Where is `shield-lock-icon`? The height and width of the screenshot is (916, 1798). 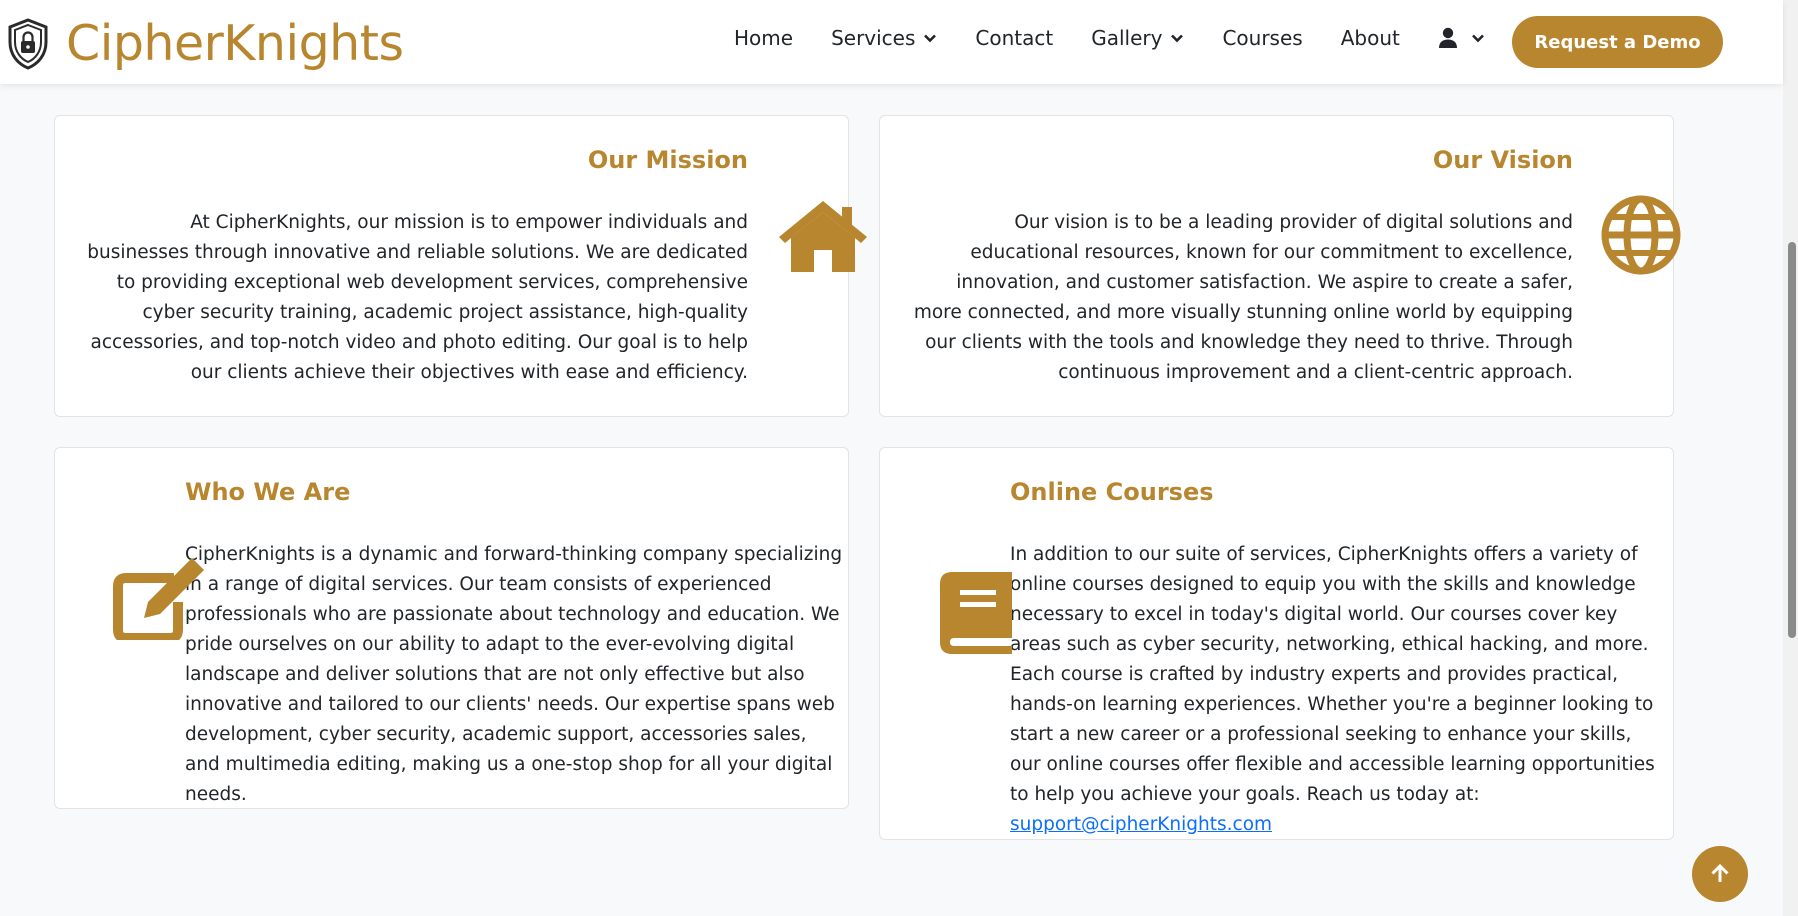
shield-lock-icon is located at coordinates (28, 44).